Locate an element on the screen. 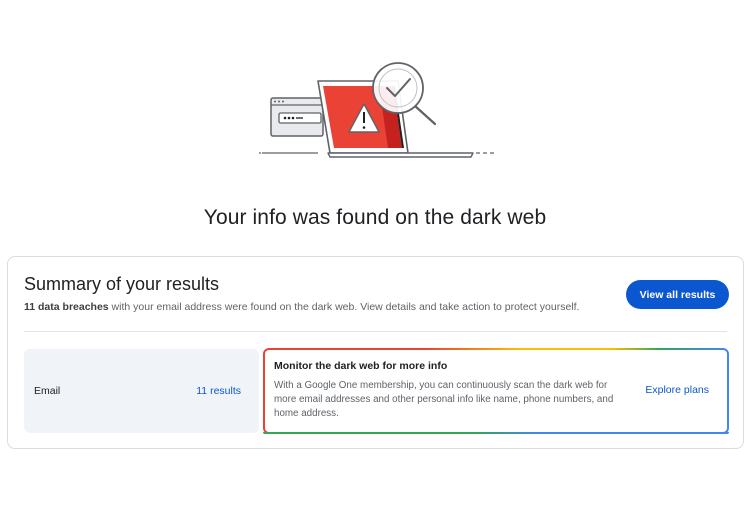 The image size is (750, 519). divider is located at coordinates (375, 331).